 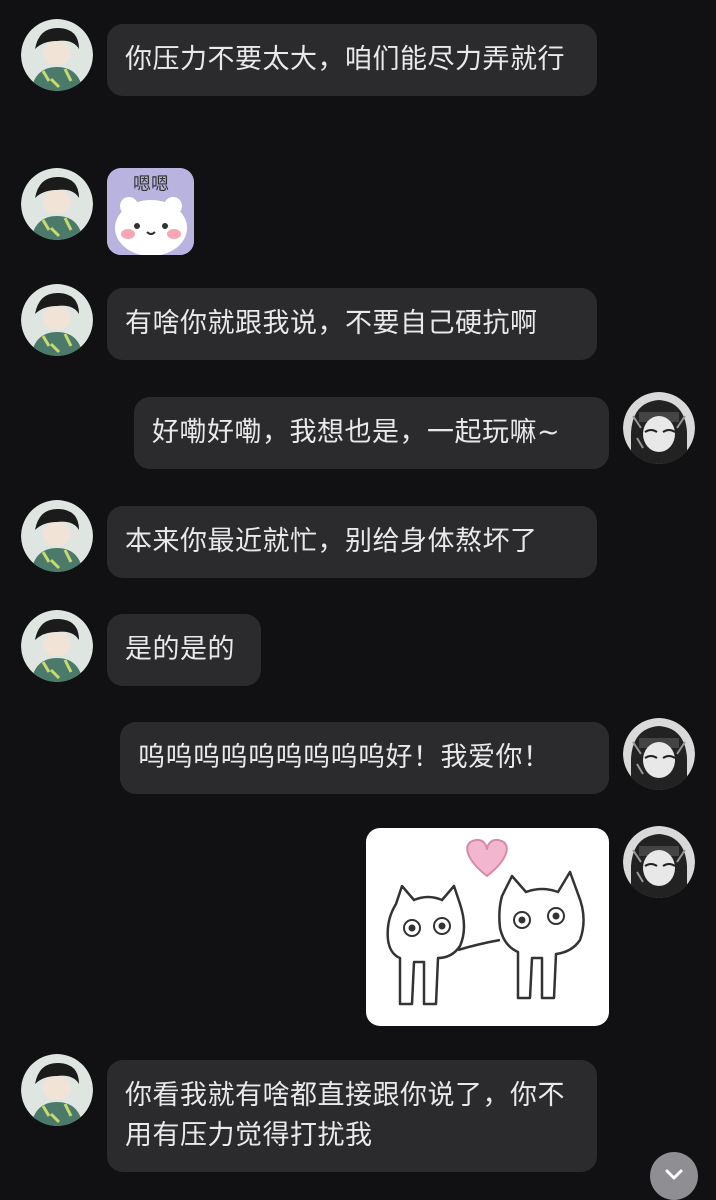 What do you see at coordinates (352, 1116) in the screenshot?
I see `message-bubble-text: 你看我就有啥都直接跟你说了，你不用有压力觉得打扰我` at bounding box center [352, 1116].